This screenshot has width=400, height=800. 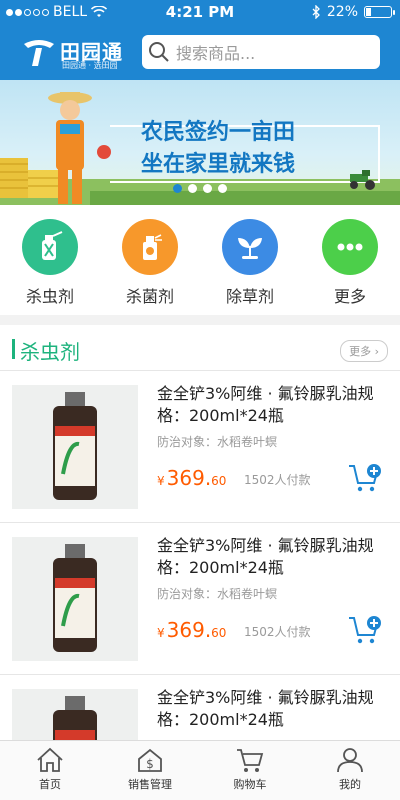 What do you see at coordinates (13, 349) in the screenshot?
I see `section-accent-bar` at bounding box center [13, 349].